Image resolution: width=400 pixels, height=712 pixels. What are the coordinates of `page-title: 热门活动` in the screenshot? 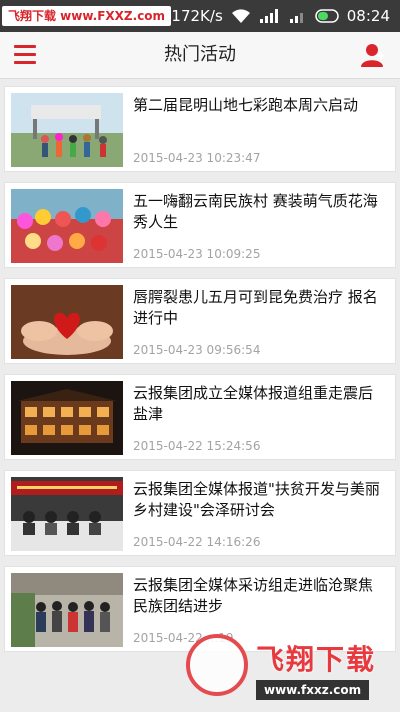 It's located at (200, 54).